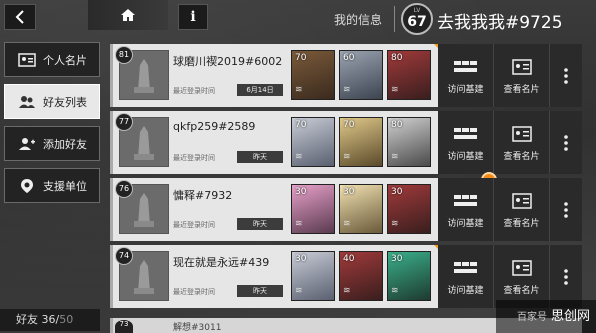  I want to click on friend-level-badge: 76, so click(124, 189).